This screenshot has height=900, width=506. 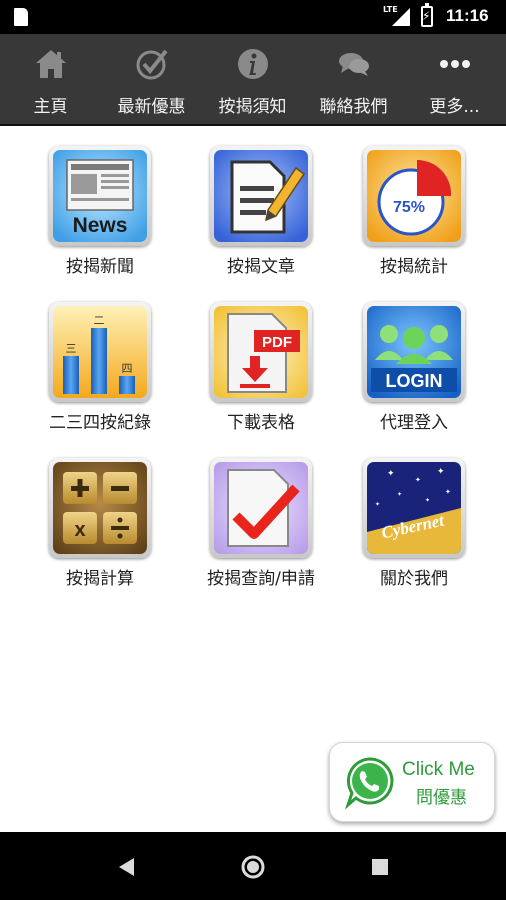 What do you see at coordinates (414, 196) in the screenshot?
I see `pie-chart-icon: 75%` at bounding box center [414, 196].